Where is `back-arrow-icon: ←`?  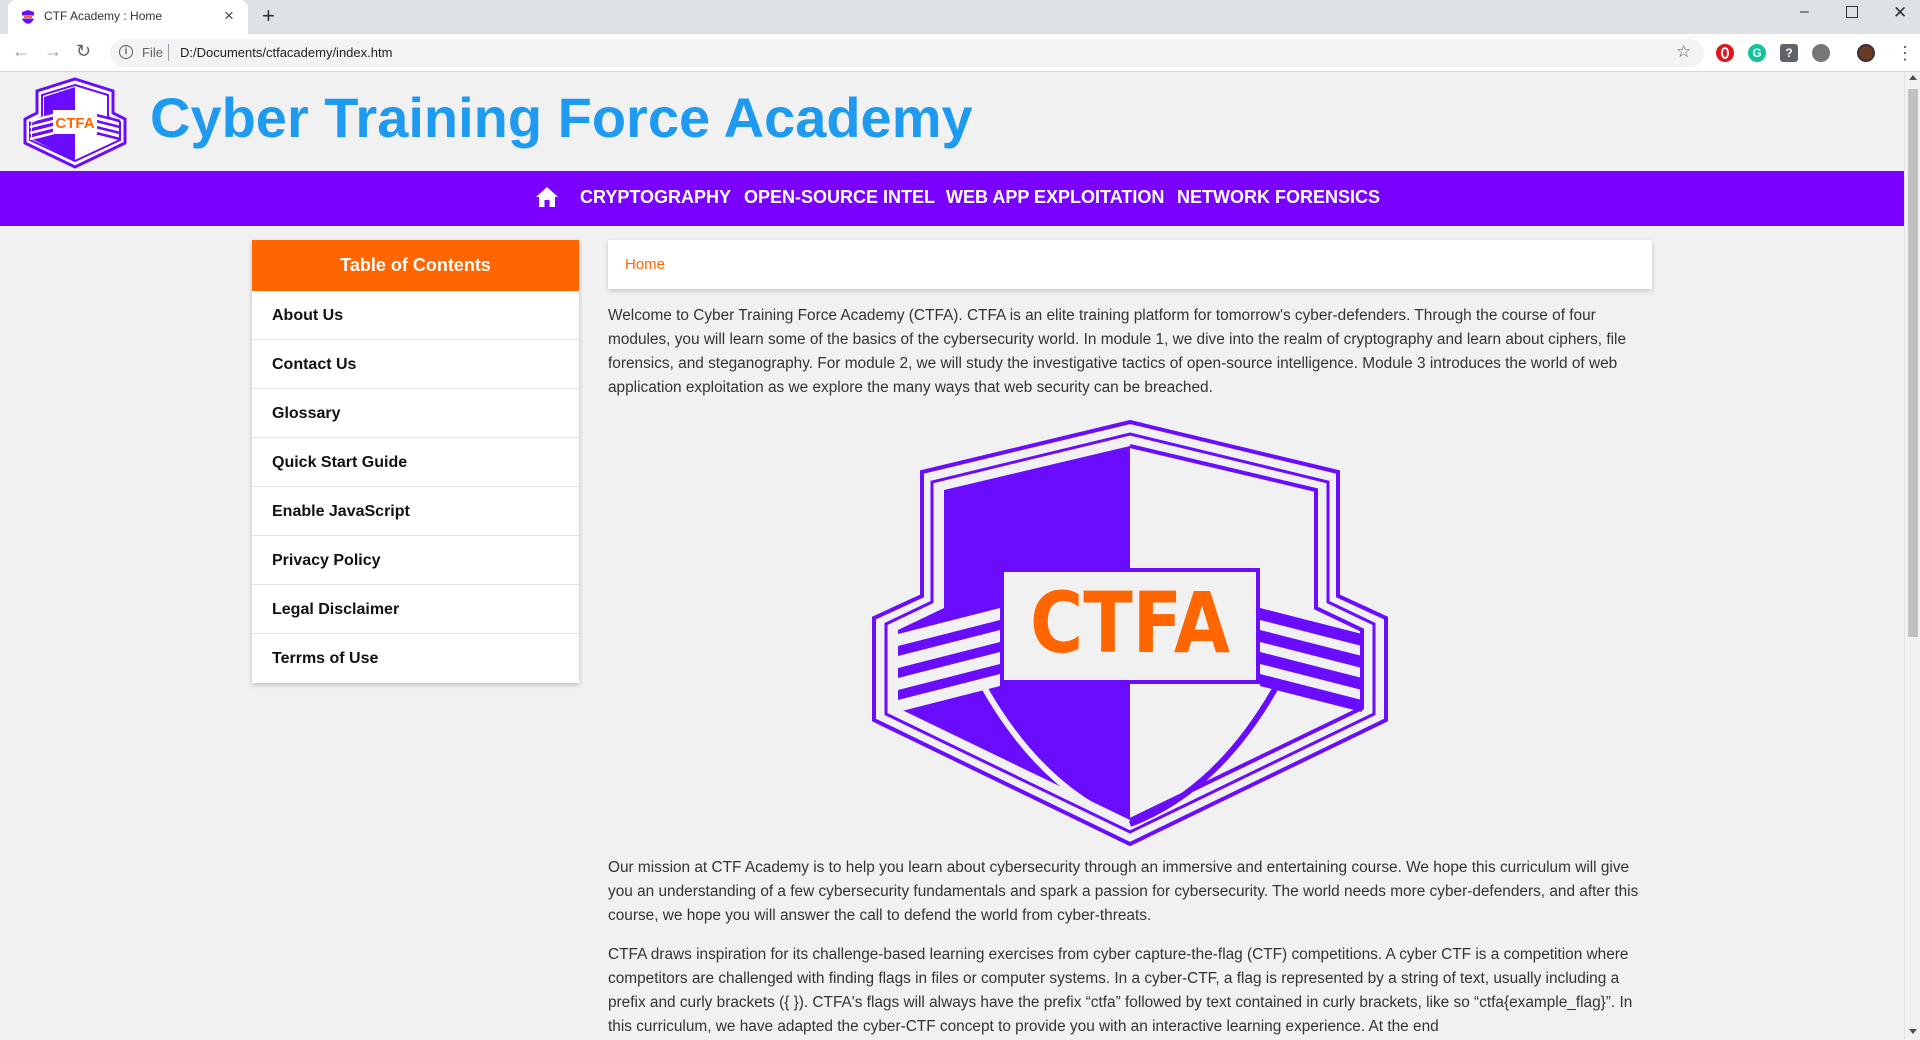 back-arrow-icon: ← is located at coordinates (21, 51).